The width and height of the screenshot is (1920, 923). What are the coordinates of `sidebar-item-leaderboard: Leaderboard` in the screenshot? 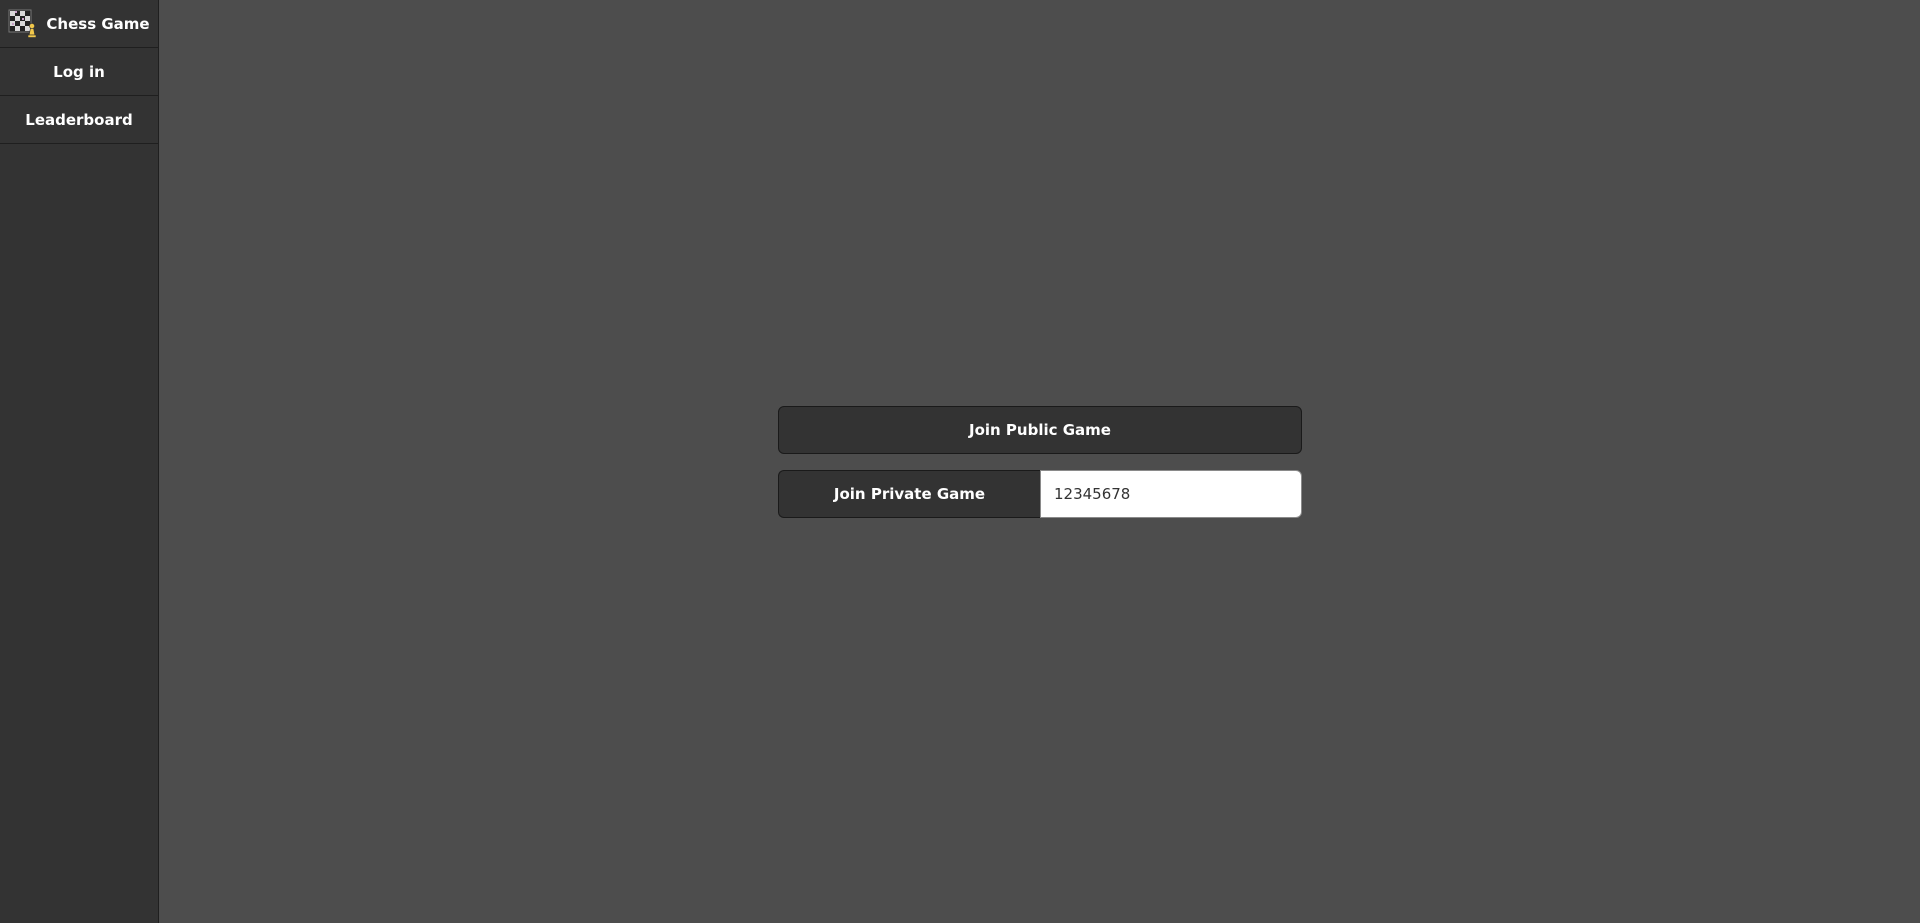 It's located at (79, 120).